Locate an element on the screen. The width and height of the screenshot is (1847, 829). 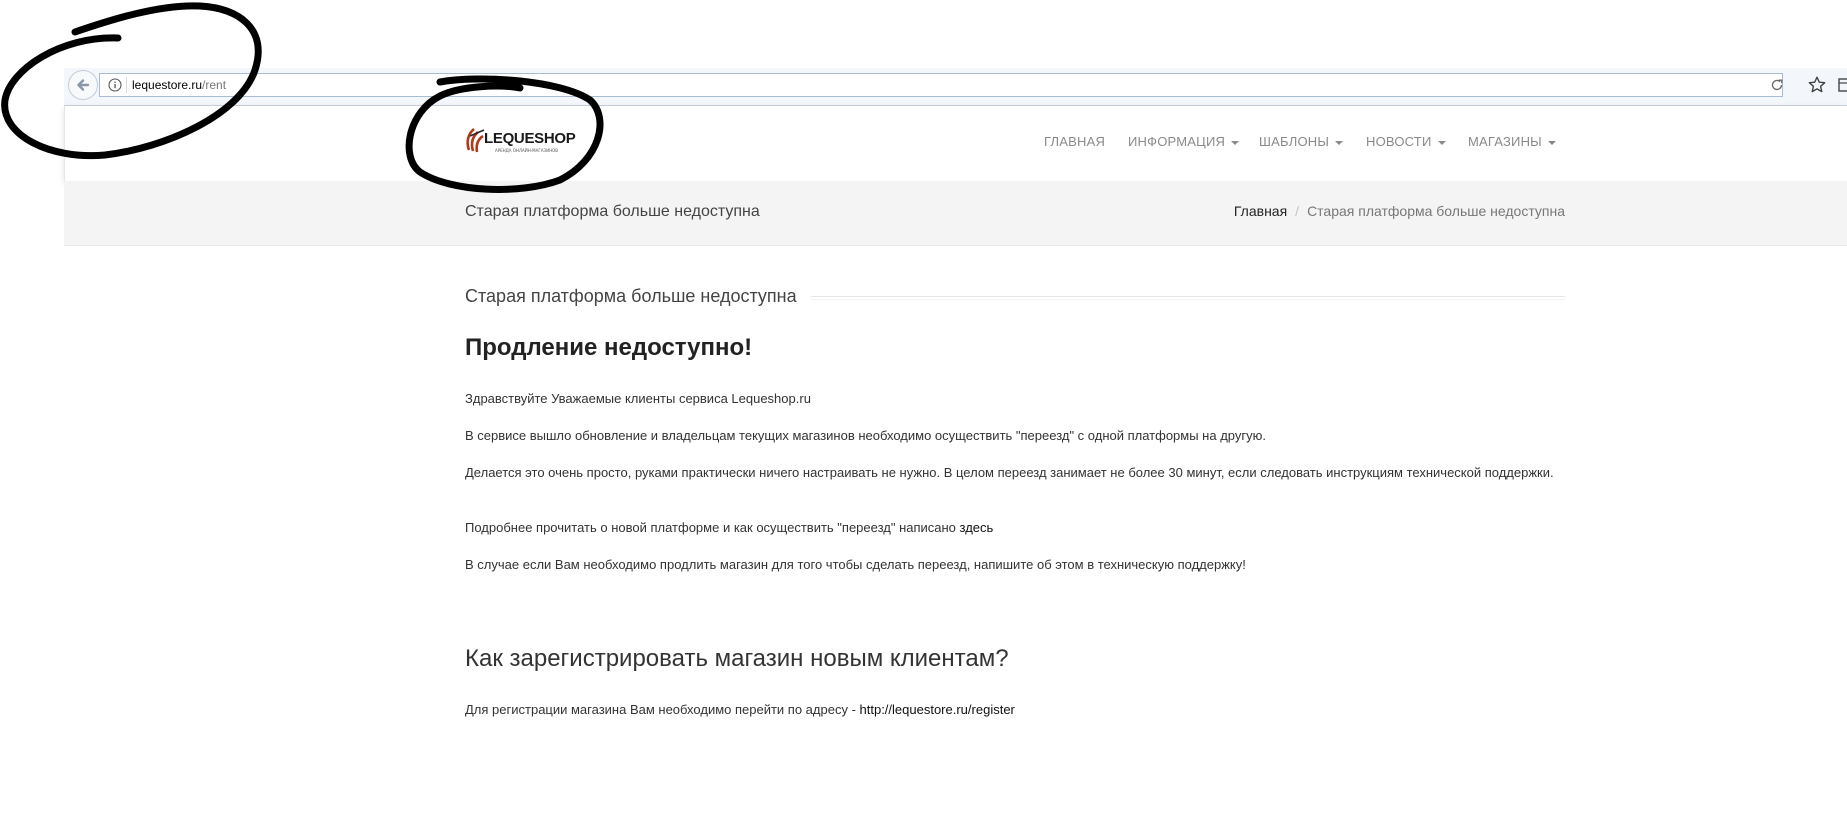
url-path: /rent is located at coordinates (214, 85).